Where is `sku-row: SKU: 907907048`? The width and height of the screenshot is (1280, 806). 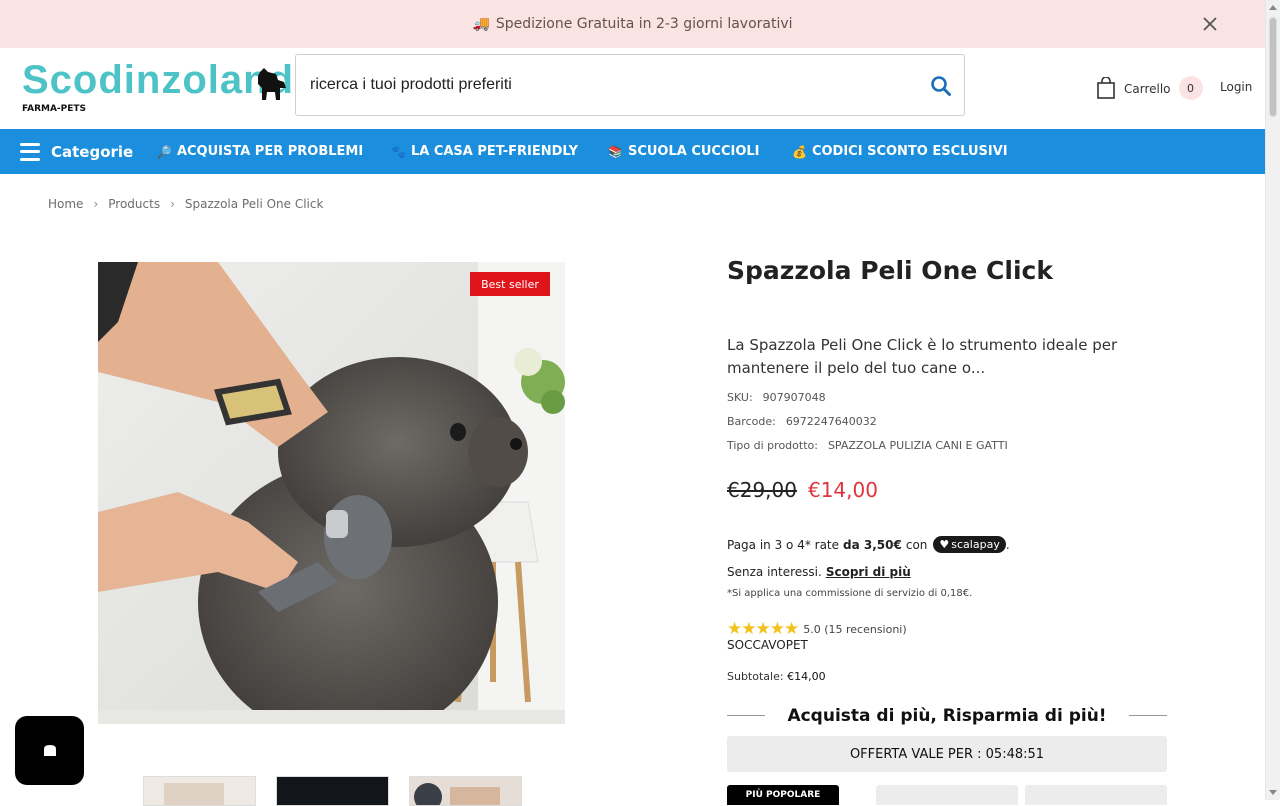 sku-row: SKU: 907907048 is located at coordinates (776, 397).